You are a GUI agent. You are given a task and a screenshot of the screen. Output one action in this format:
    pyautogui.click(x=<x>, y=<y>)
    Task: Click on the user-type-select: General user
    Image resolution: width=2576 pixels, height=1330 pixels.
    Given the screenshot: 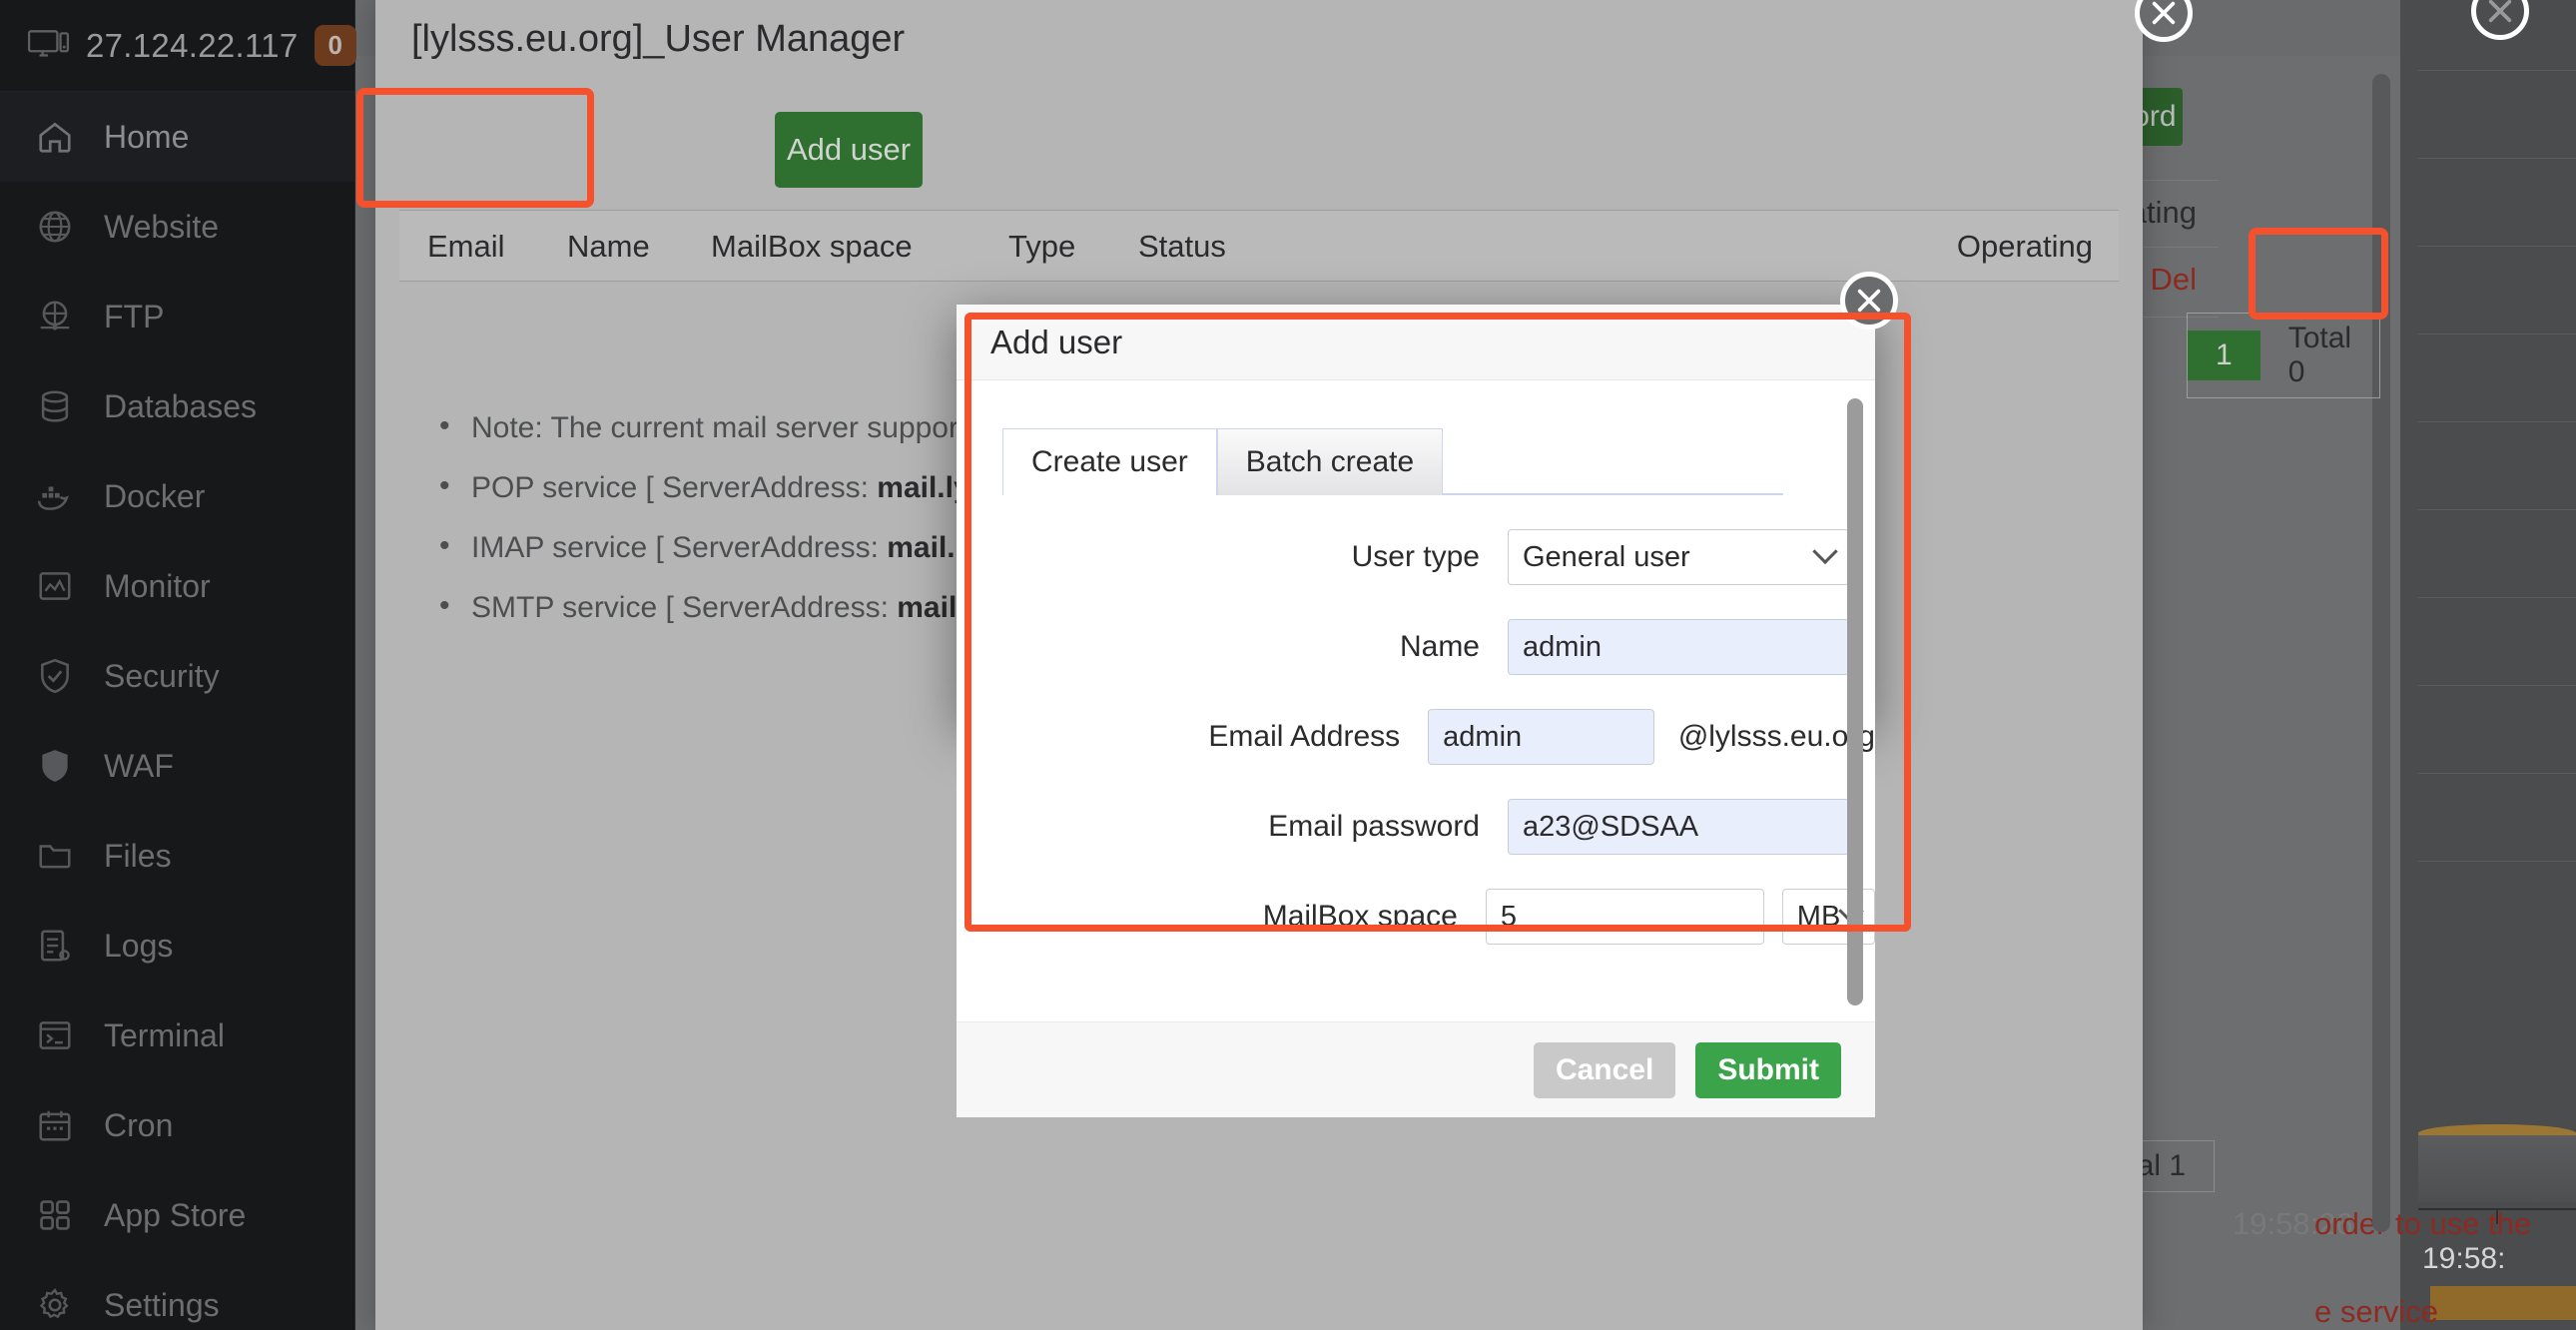 What is the action you would take?
    pyautogui.click(x=1678, y=557)
    